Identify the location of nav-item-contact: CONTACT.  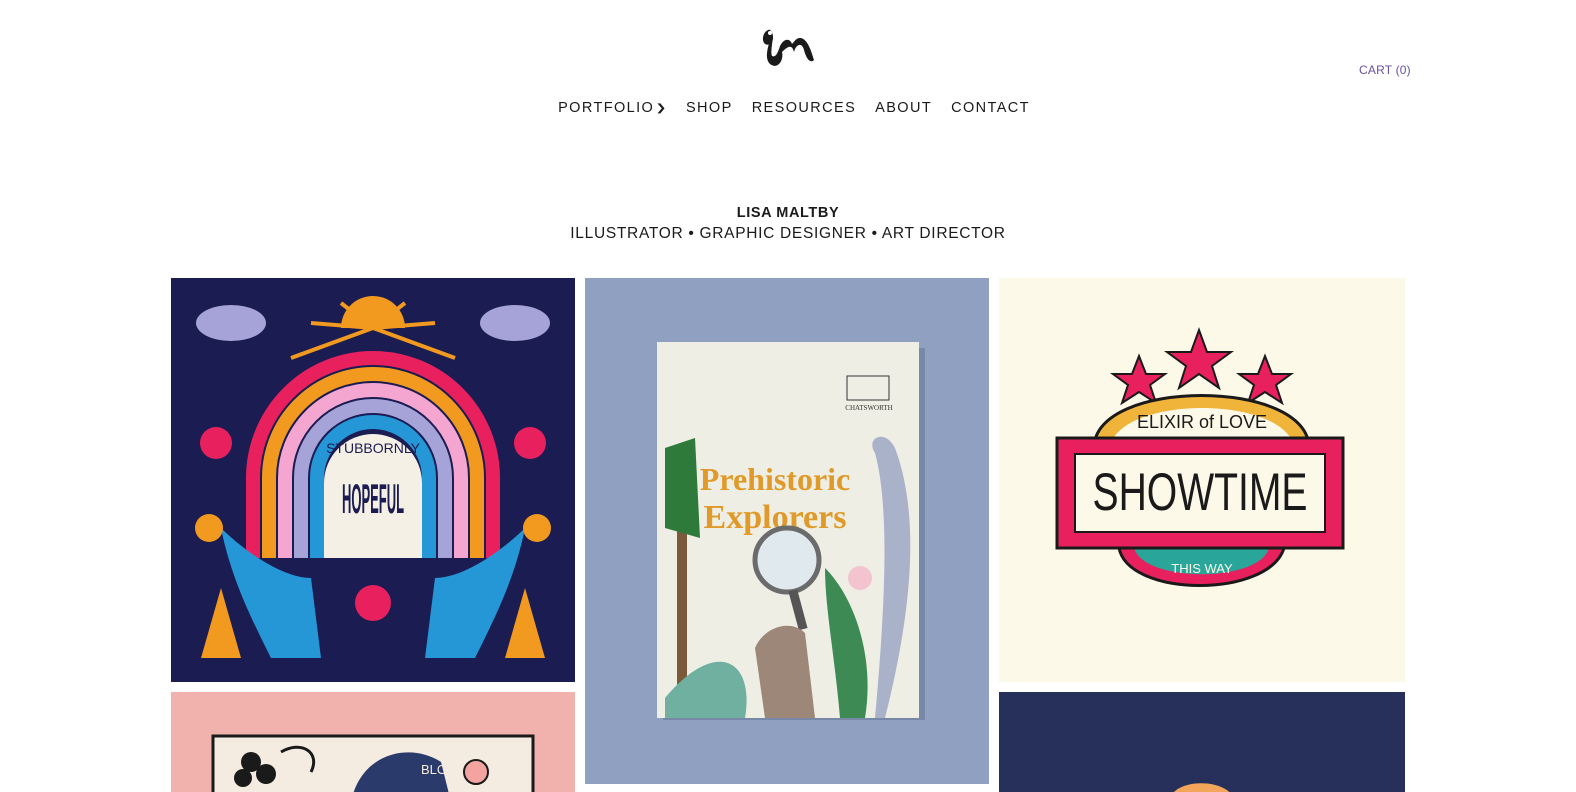
(990, 108).